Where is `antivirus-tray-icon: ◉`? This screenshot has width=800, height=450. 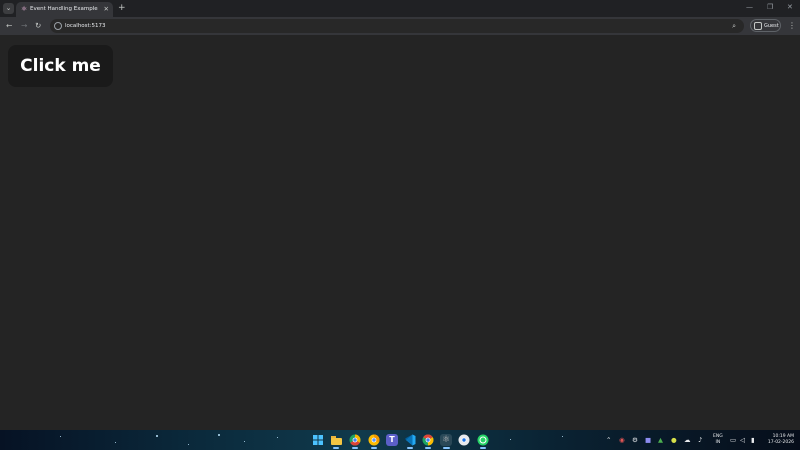
antivirus-tray-icon: ◉ is located at coordinates (622, 440).